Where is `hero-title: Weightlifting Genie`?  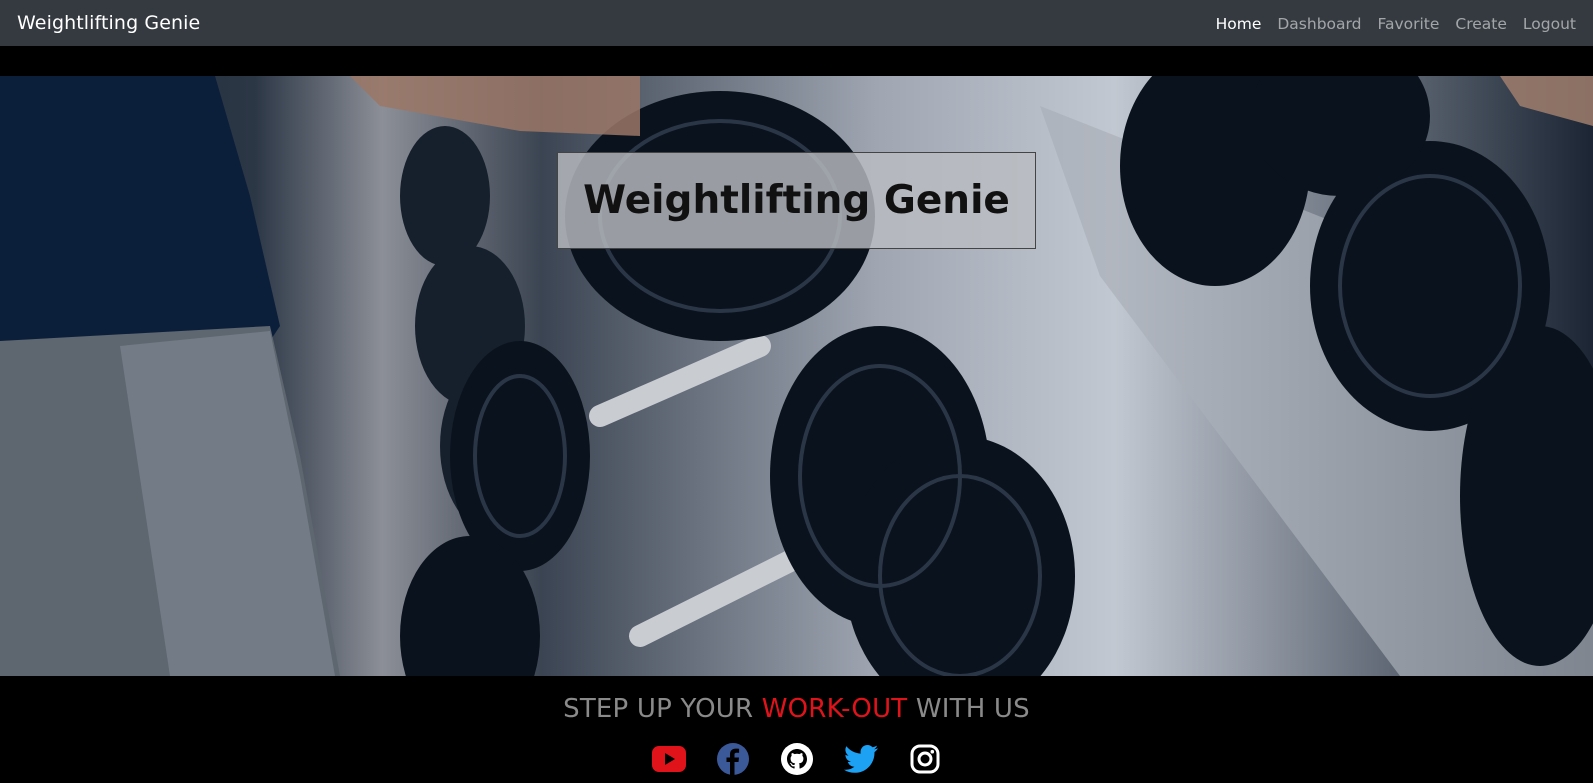 hero-title: Weightlifting Genie is located at coordinates (796, 200).